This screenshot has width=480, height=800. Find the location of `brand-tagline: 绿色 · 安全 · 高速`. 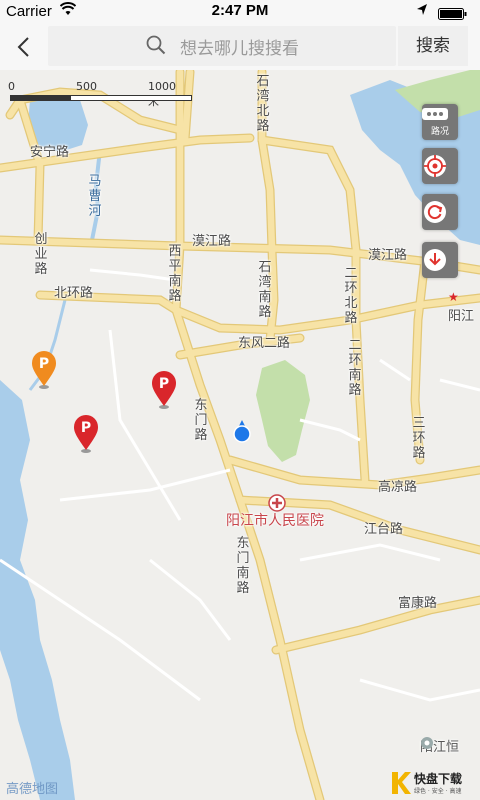

brand-tagline: 绿色 · 安全 · 高速 is located at coordinates (438, 791).